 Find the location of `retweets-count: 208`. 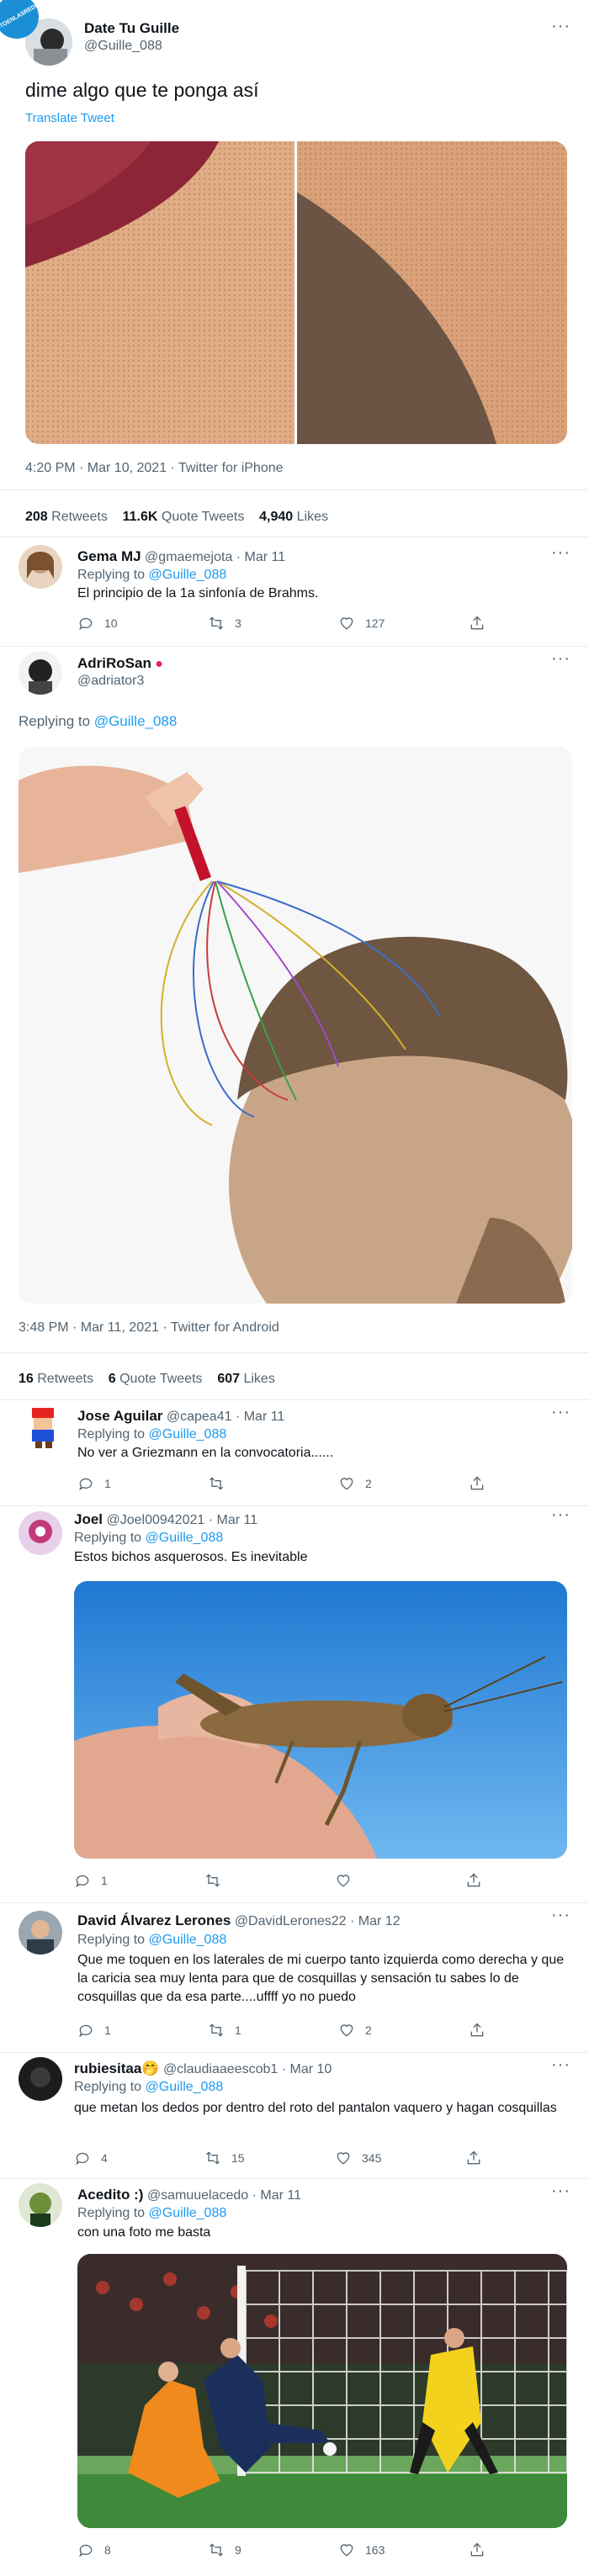

retweets-count: 208 is located at coordinates (36, 517).